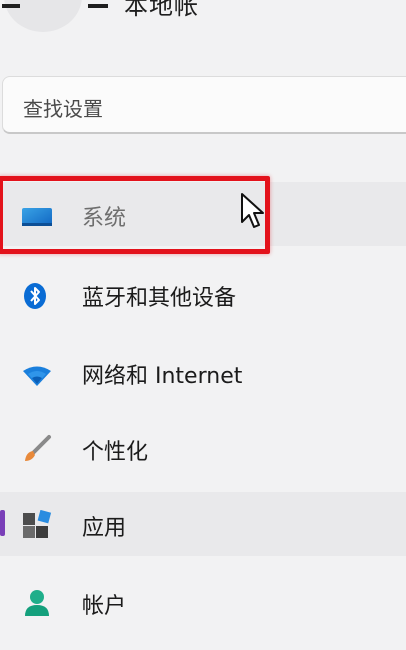 The height and width of the screenshot is (650, 406). Describe the element at coordinates (252, 211) in the screenshot. I see `mouse-cursor-icon` at that location.